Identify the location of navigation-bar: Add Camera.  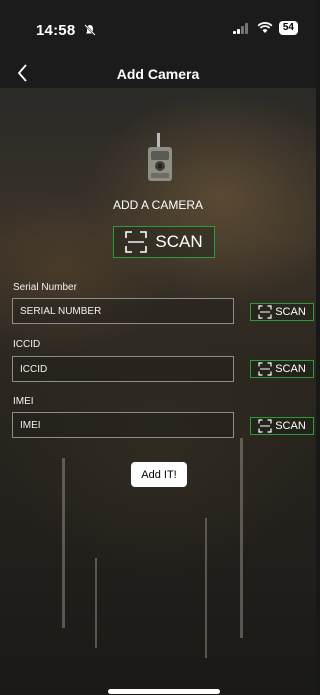
(158, 73).